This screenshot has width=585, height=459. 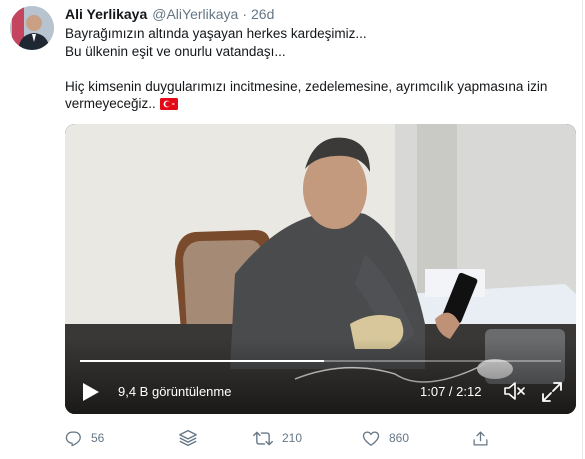 What do you see at coordinates (582, 229) in the screenshot?
I see `timeline-divider` at bounding box center [582, 229].